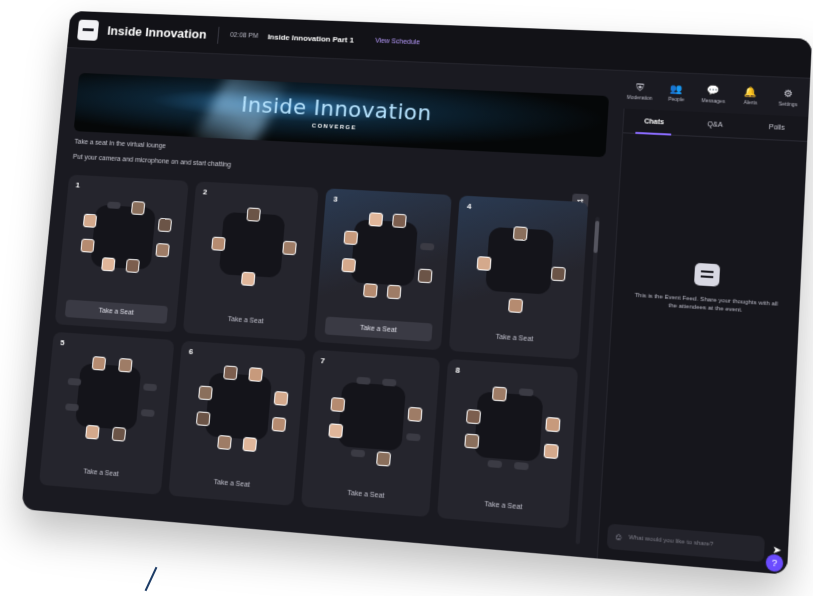  What do you see at coordinates (518, 277) in the screenshot?
I see `lounge-table-4: 4 Take a Seat` at bounding box center [518, 277].